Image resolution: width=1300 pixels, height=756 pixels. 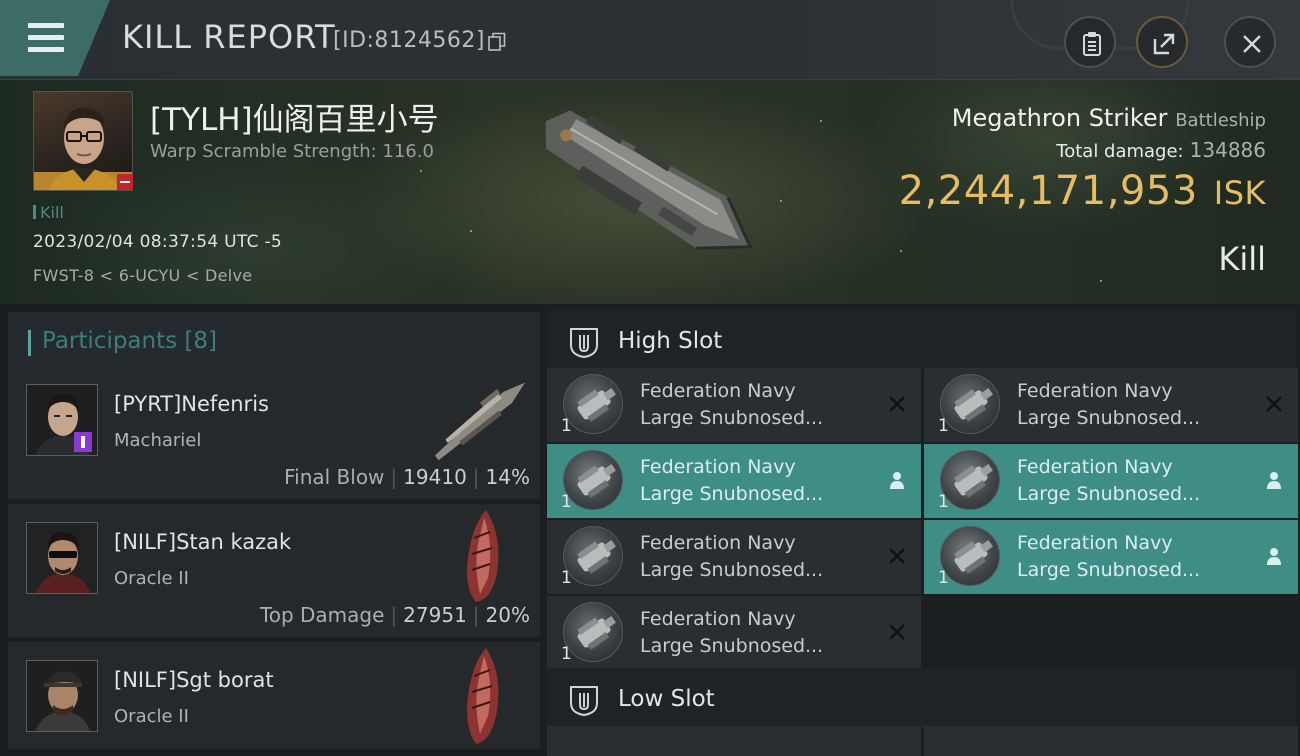 I want to click on victim-name: [TYLH]仙阁百里小号, so click(x=294, y=116).